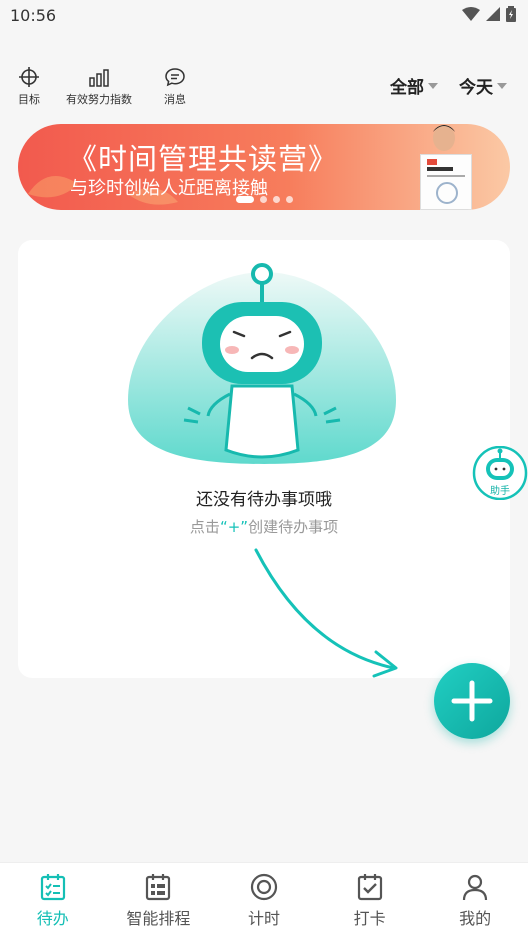  I want to click on scope-filter-label: 全部, so click(407, 88).